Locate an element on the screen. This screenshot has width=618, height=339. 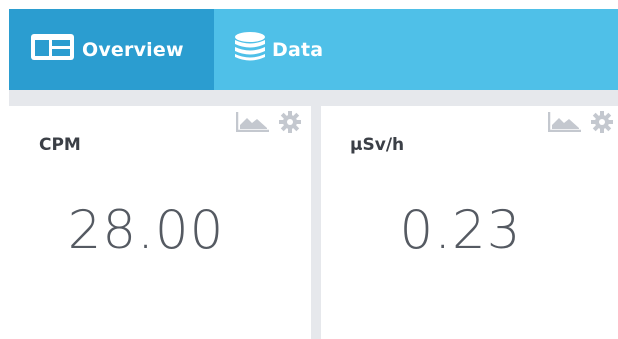
panel-title: CPM is located at coordinates (60, 145).